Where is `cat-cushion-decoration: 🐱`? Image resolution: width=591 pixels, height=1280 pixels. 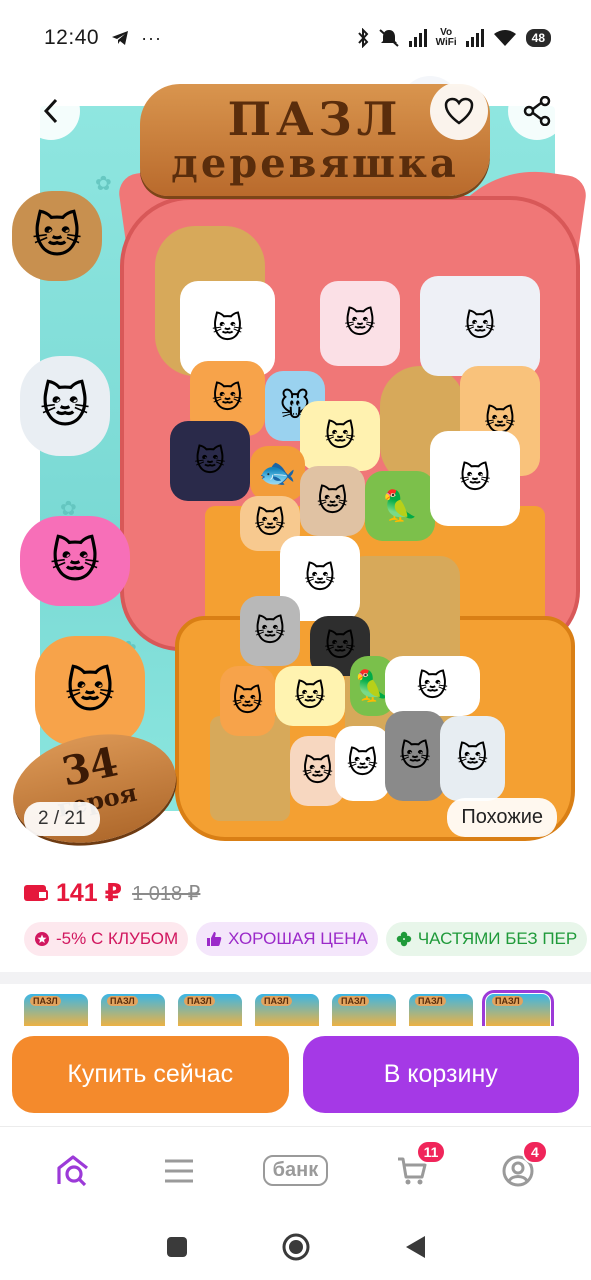 cat-cushion-decoration: 🐱 is located at coordinates (75, 561).